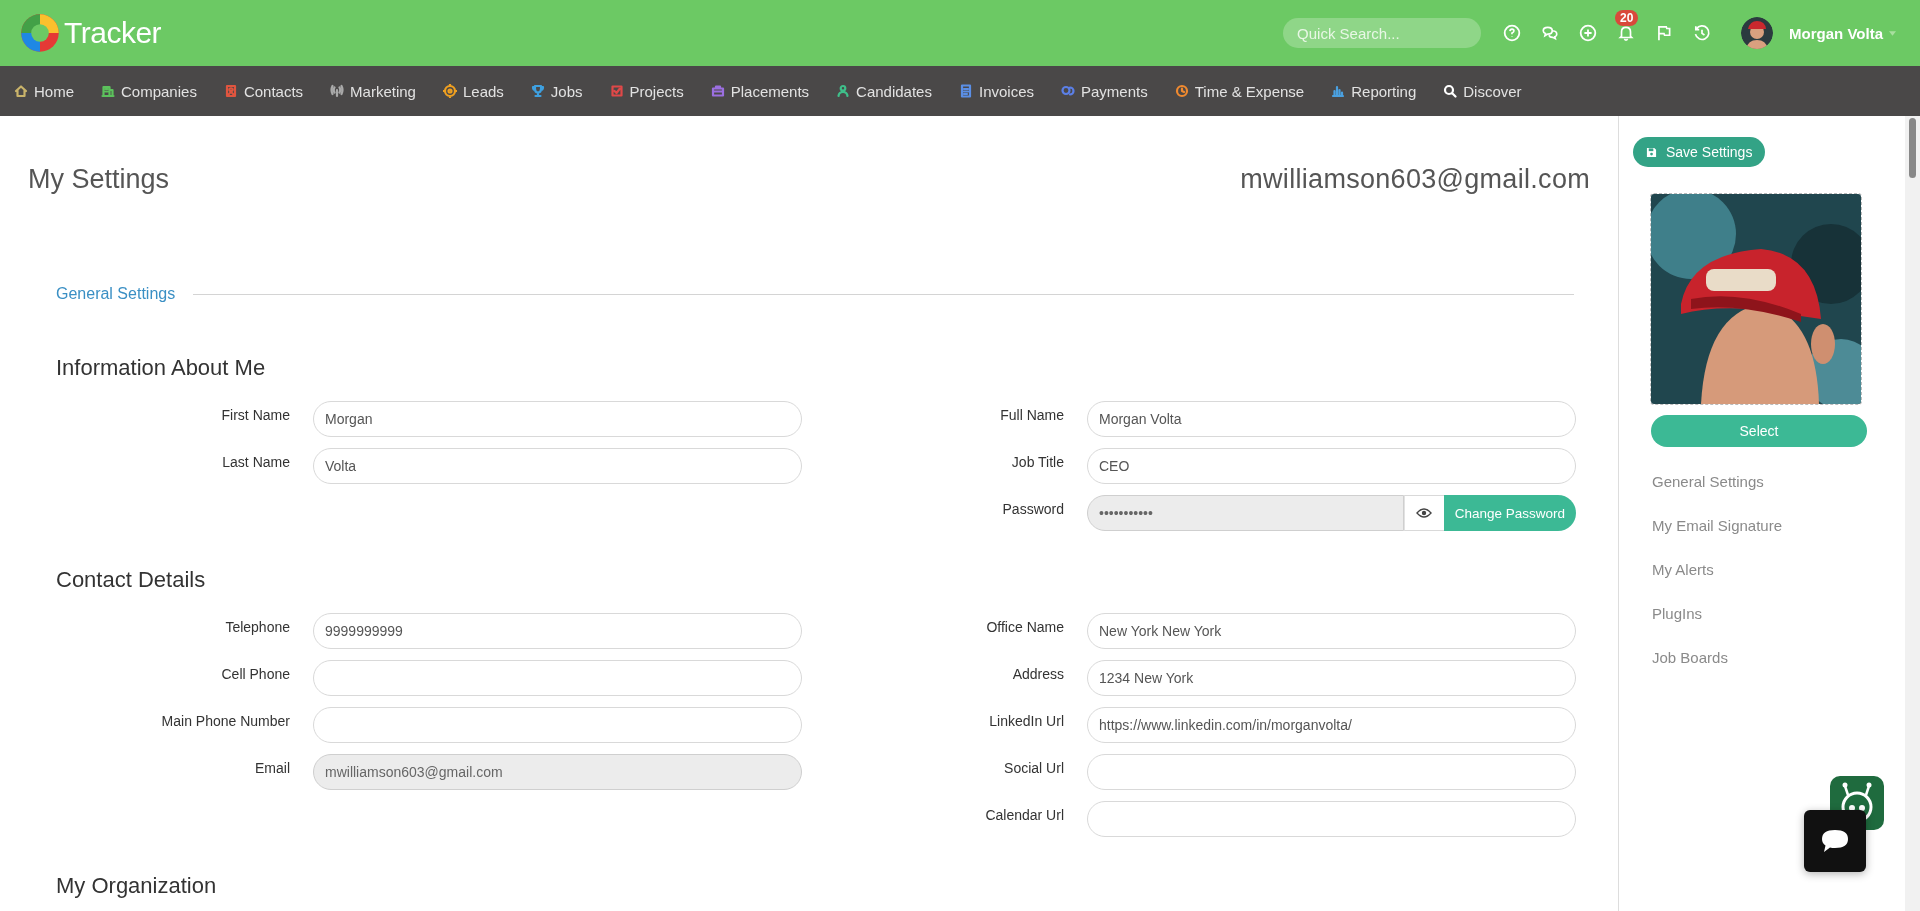 The height and width of the screenshot is (911, 1920). I want to click on nav-item: Companies, so click(149, 91).